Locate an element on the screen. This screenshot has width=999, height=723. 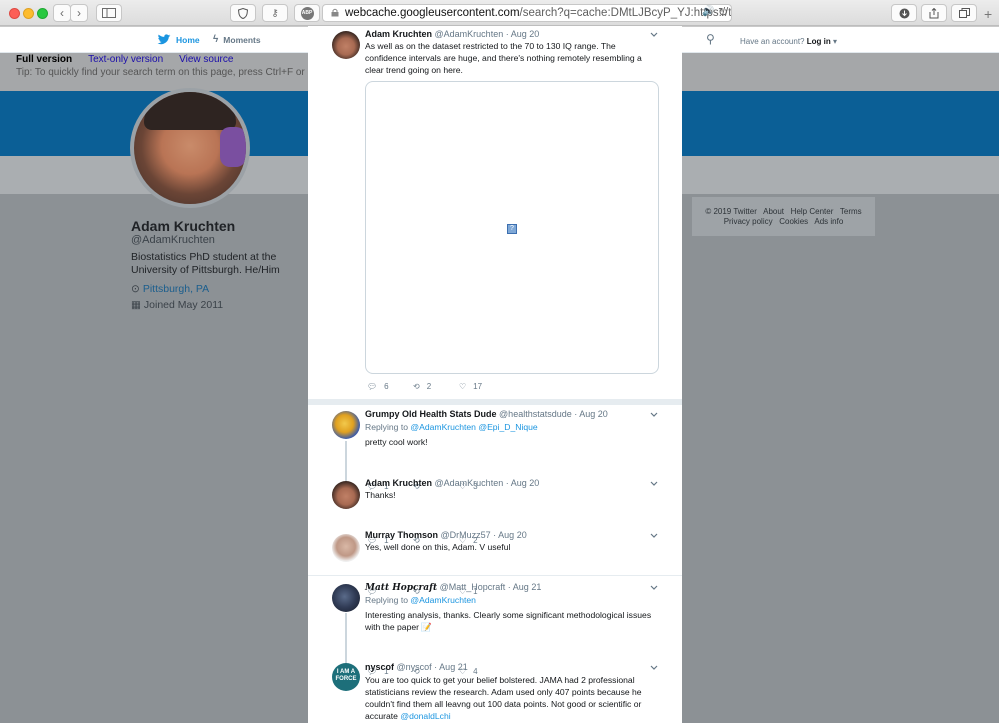
tweet-header: Adam Kruchten @AdamKruchten · Aug 20 is located at coordinates (452, 483).